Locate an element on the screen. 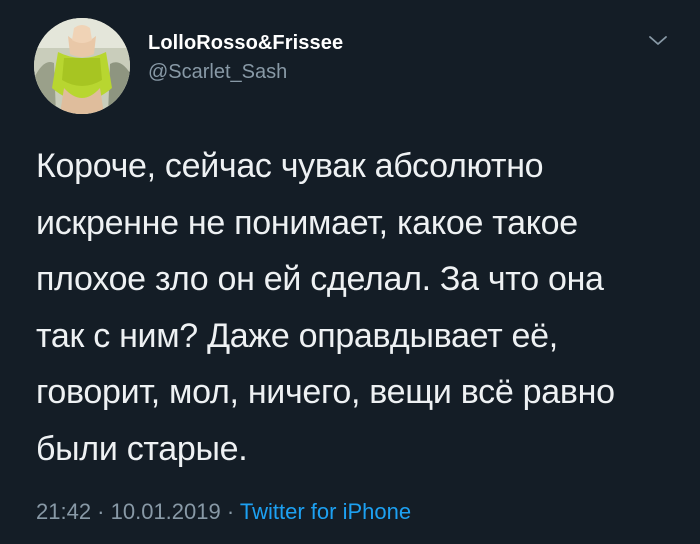 The width and height of the screenshot is (700, 544). user-handle: @Scarlet_Sash is located at coordinates (245, 72).